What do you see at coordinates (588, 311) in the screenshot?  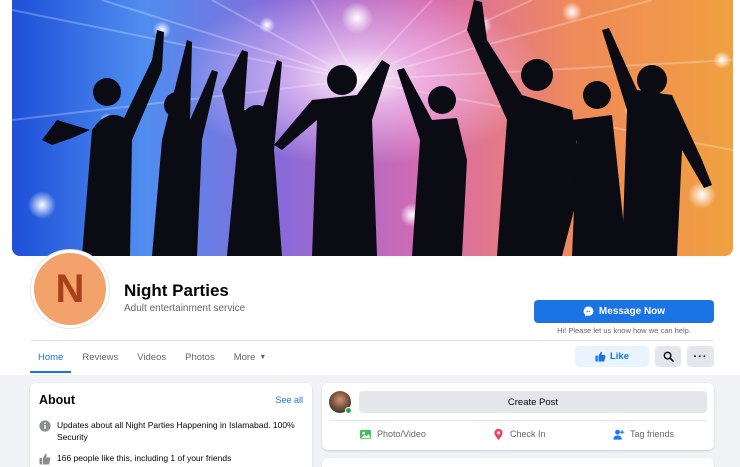 I see `messenger-icon` at bounding box center [588, 311].